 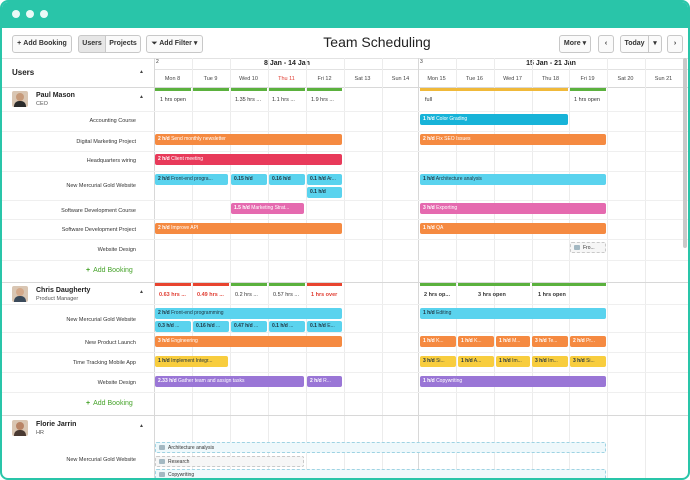 I want to click on project-row-label: Time Tracking Mobile App, so click(x=69, y=363).